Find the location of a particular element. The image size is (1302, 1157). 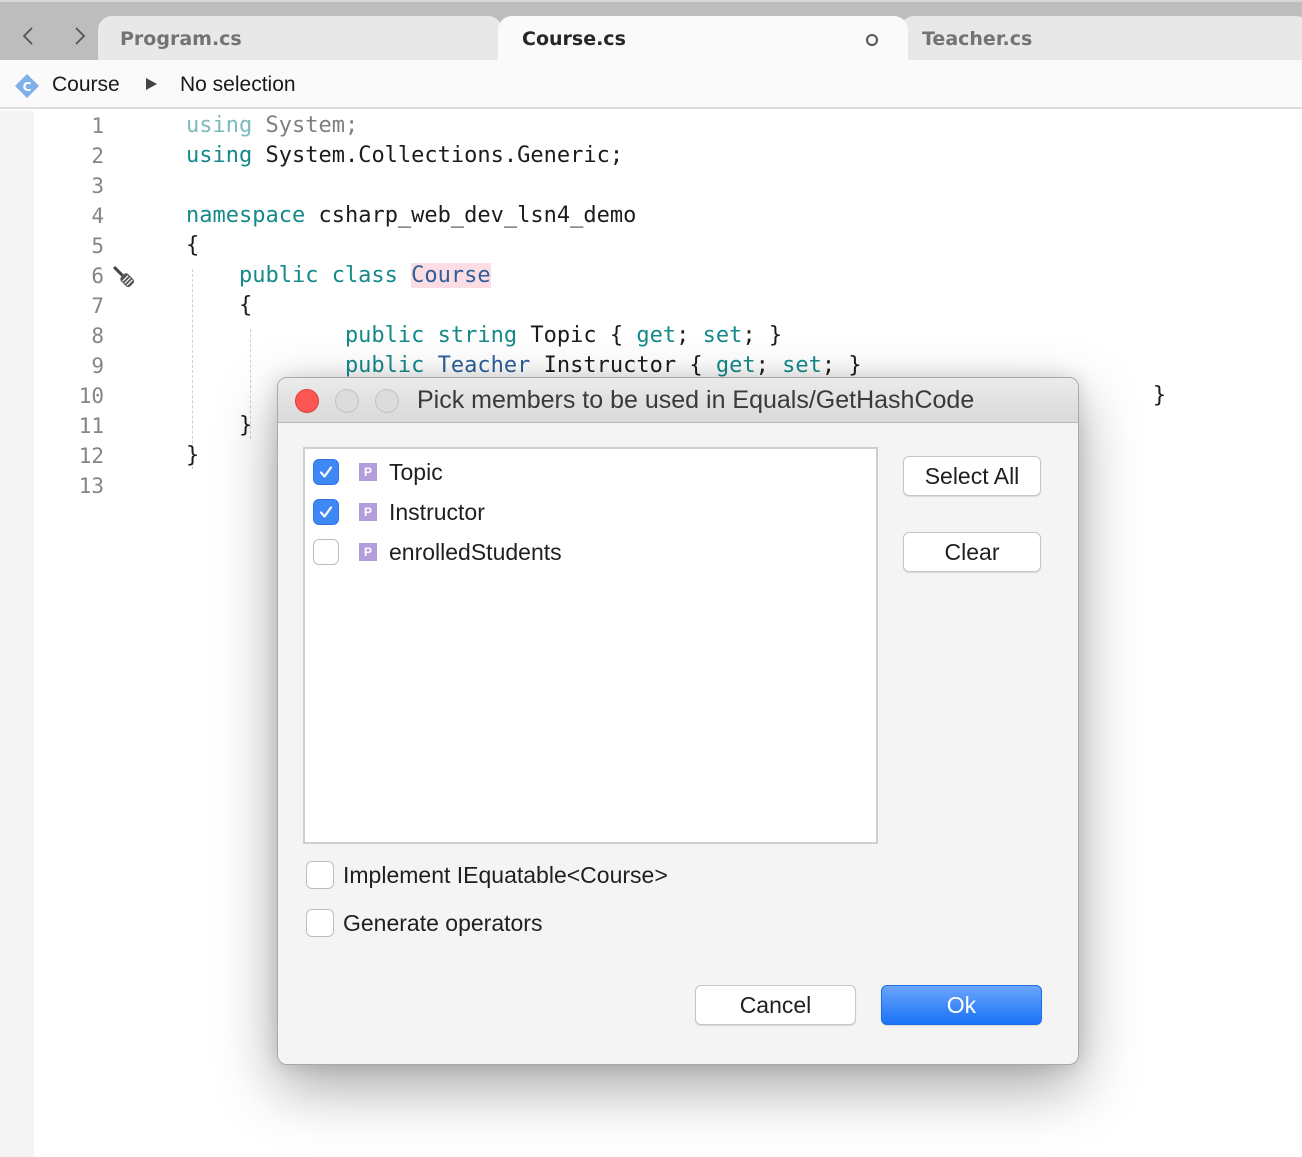

line-number: 1 is located at coordinates (97, 126).